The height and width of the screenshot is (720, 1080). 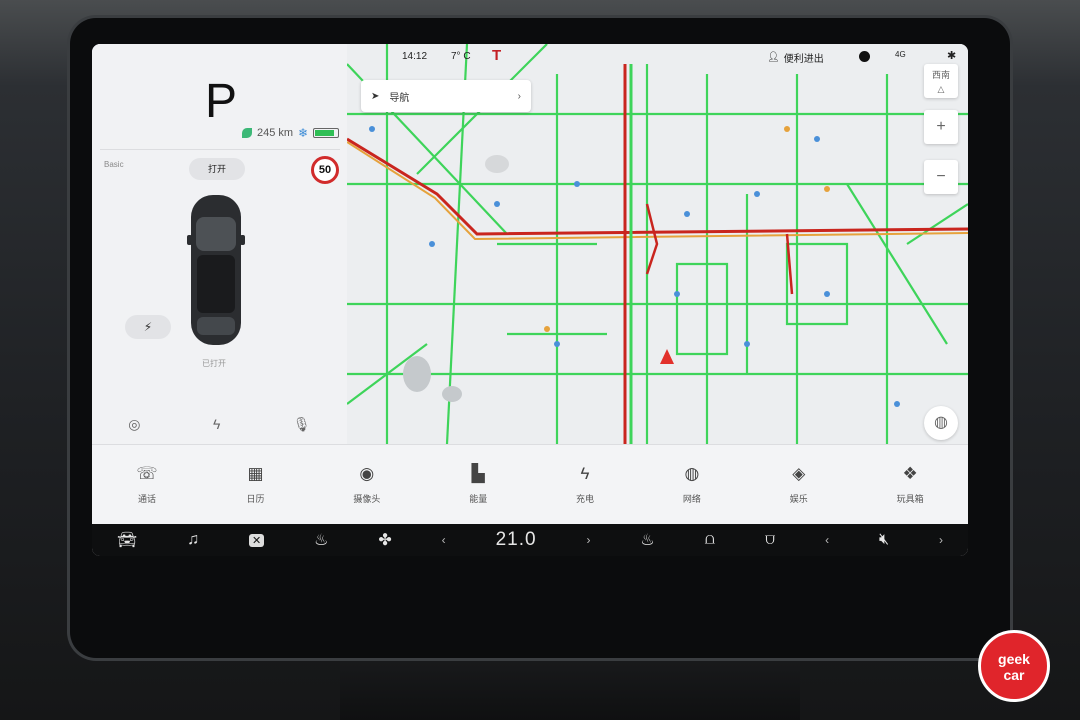 What do you see at coordinates (384, 540) in the screenshot?
I see `fan-icon: ✤` at bounding box center [384, 540].